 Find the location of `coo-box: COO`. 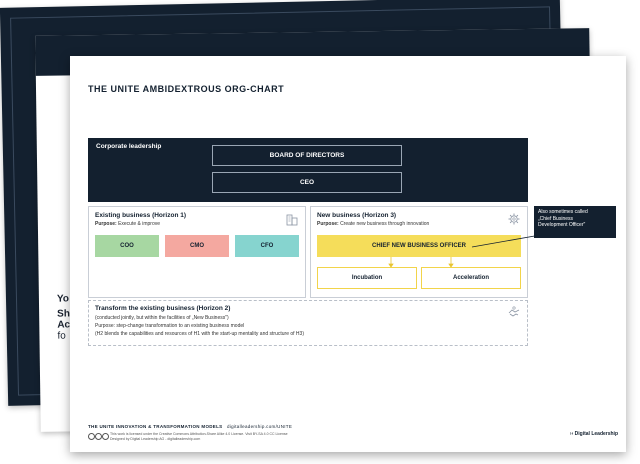

coo-box: COO is located at coordinates (127, 246).